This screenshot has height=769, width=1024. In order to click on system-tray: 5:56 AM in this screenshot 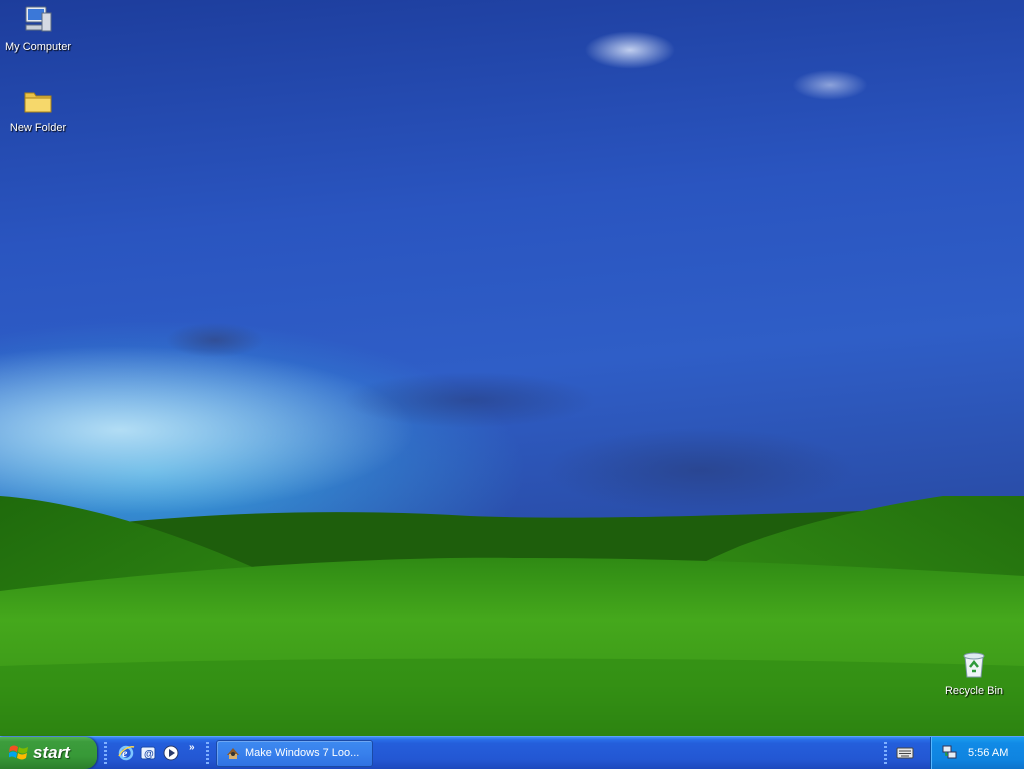, I will do `click(977, 753)`.